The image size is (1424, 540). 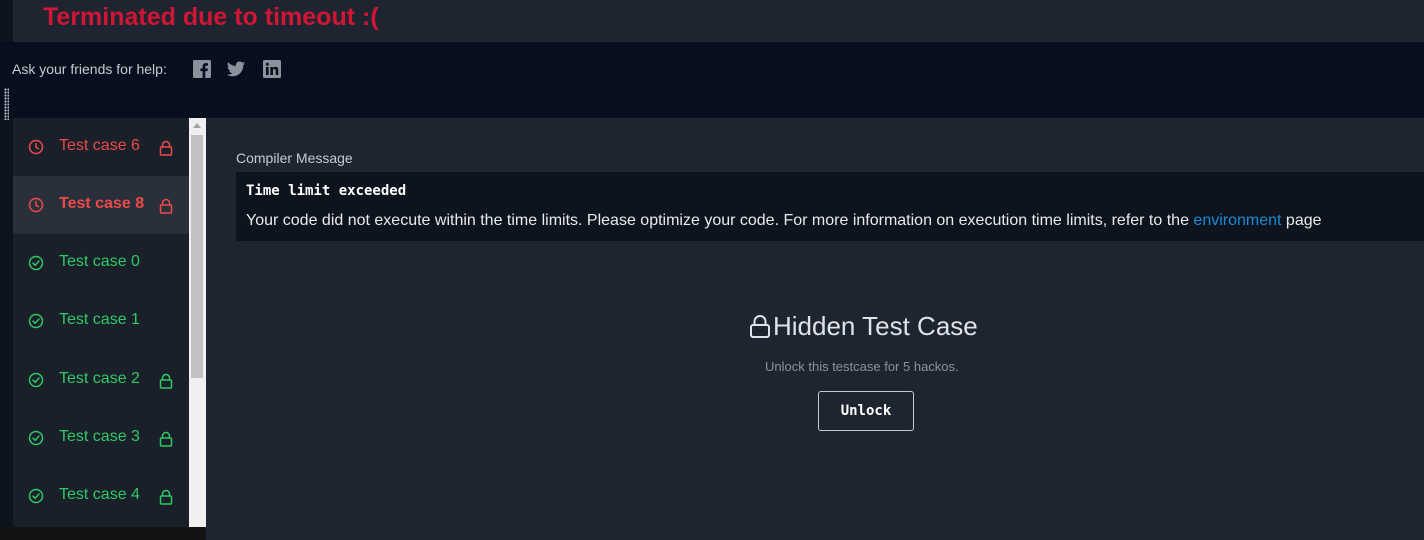 I want to click on testcase-label: Test case 6, so click(x=99, y=145).